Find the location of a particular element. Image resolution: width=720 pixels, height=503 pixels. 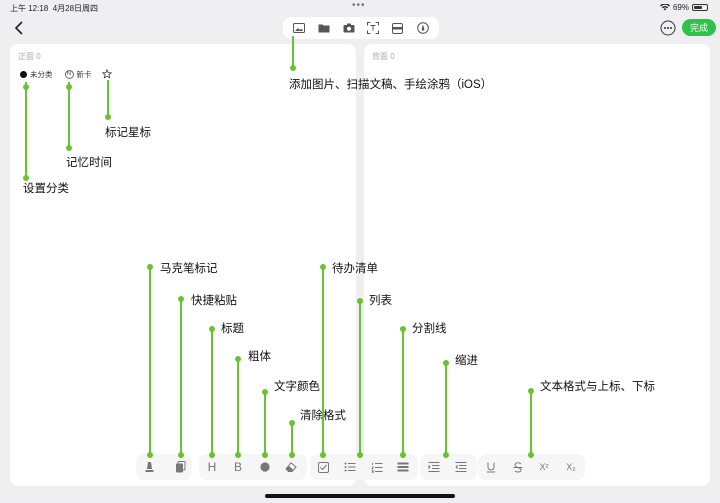

underline-icon is located at coordinates (491, 467).